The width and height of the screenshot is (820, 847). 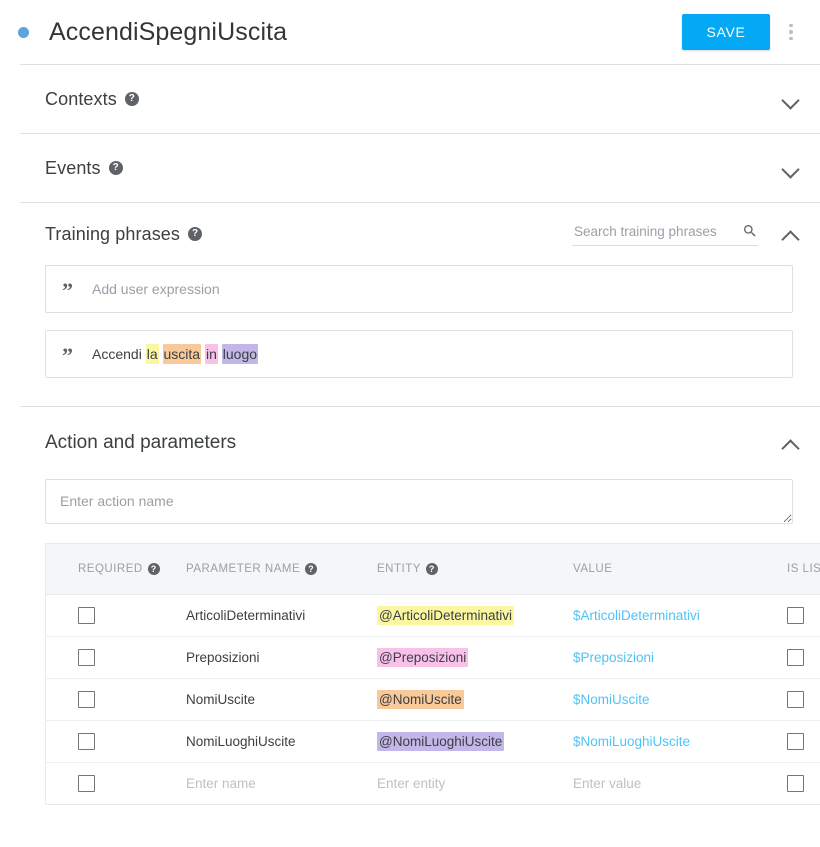 I want to click on help-icon-events: ?, so click(x=115, y=168).